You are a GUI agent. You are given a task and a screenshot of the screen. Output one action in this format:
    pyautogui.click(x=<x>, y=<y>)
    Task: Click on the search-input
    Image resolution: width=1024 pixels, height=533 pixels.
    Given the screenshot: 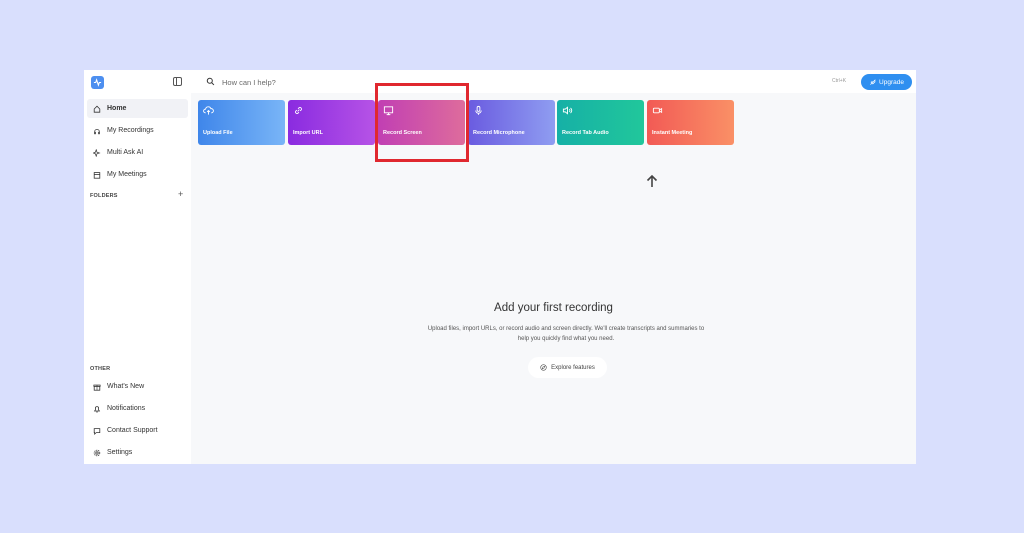 What is the action you would take?
    pyautogui.click(x=472, y=82)
    